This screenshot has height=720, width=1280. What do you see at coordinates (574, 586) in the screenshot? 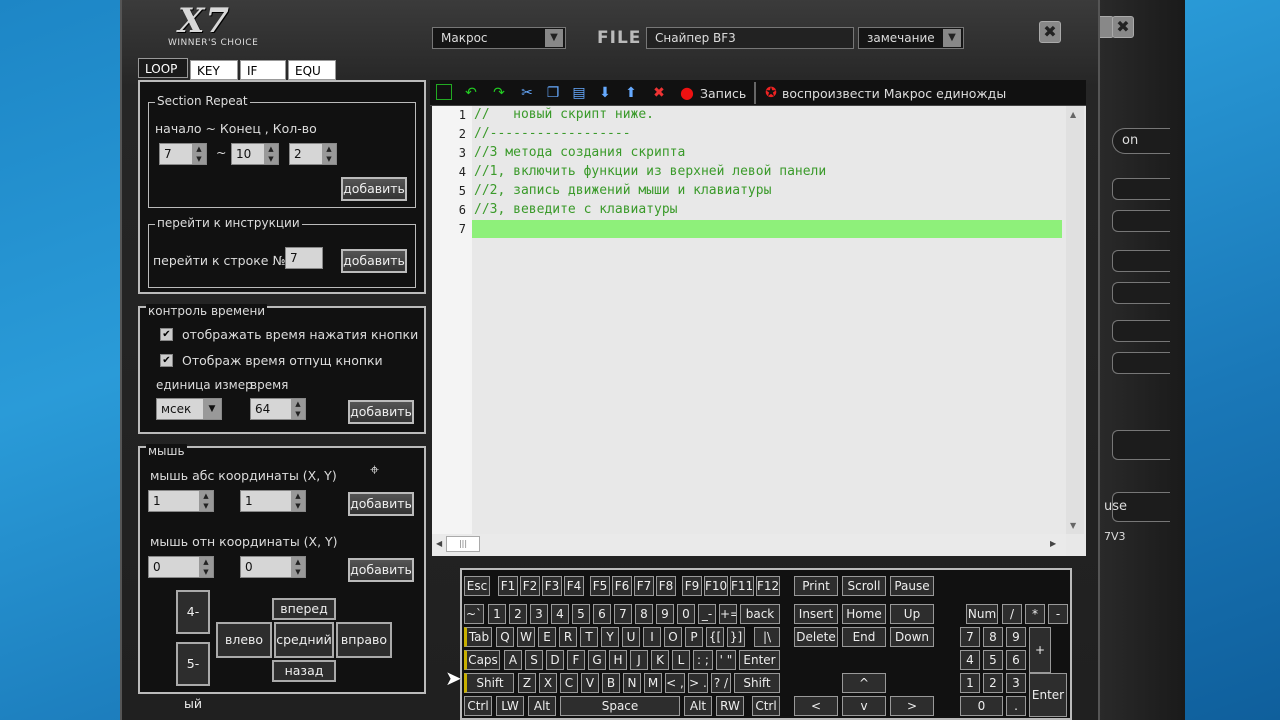
I see `key-f4: F4` at bounding box center [574, 586].